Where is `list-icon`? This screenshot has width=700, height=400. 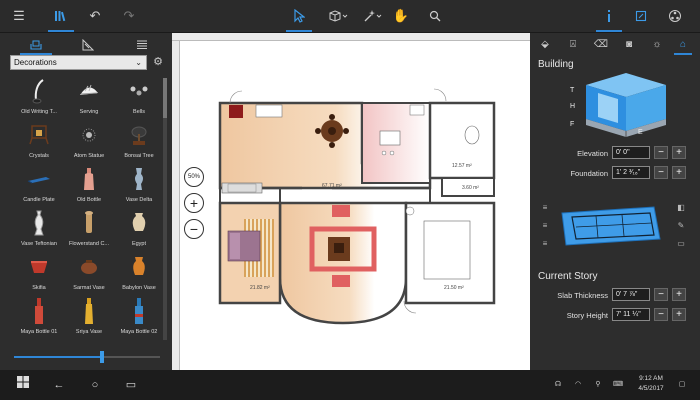
list-icon is located at coordinates (142, 44).